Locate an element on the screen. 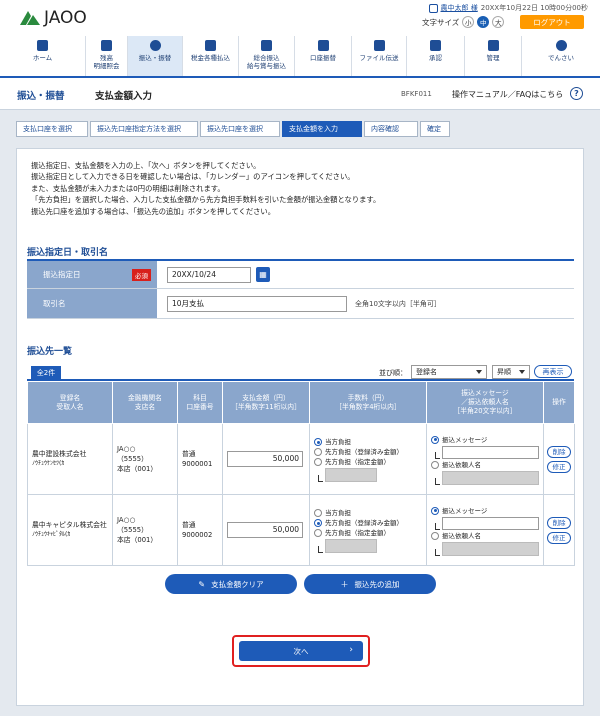 Image resolution: width=600 pixels, height=716 pixels. message-sub is located at coordinates (487, 523).